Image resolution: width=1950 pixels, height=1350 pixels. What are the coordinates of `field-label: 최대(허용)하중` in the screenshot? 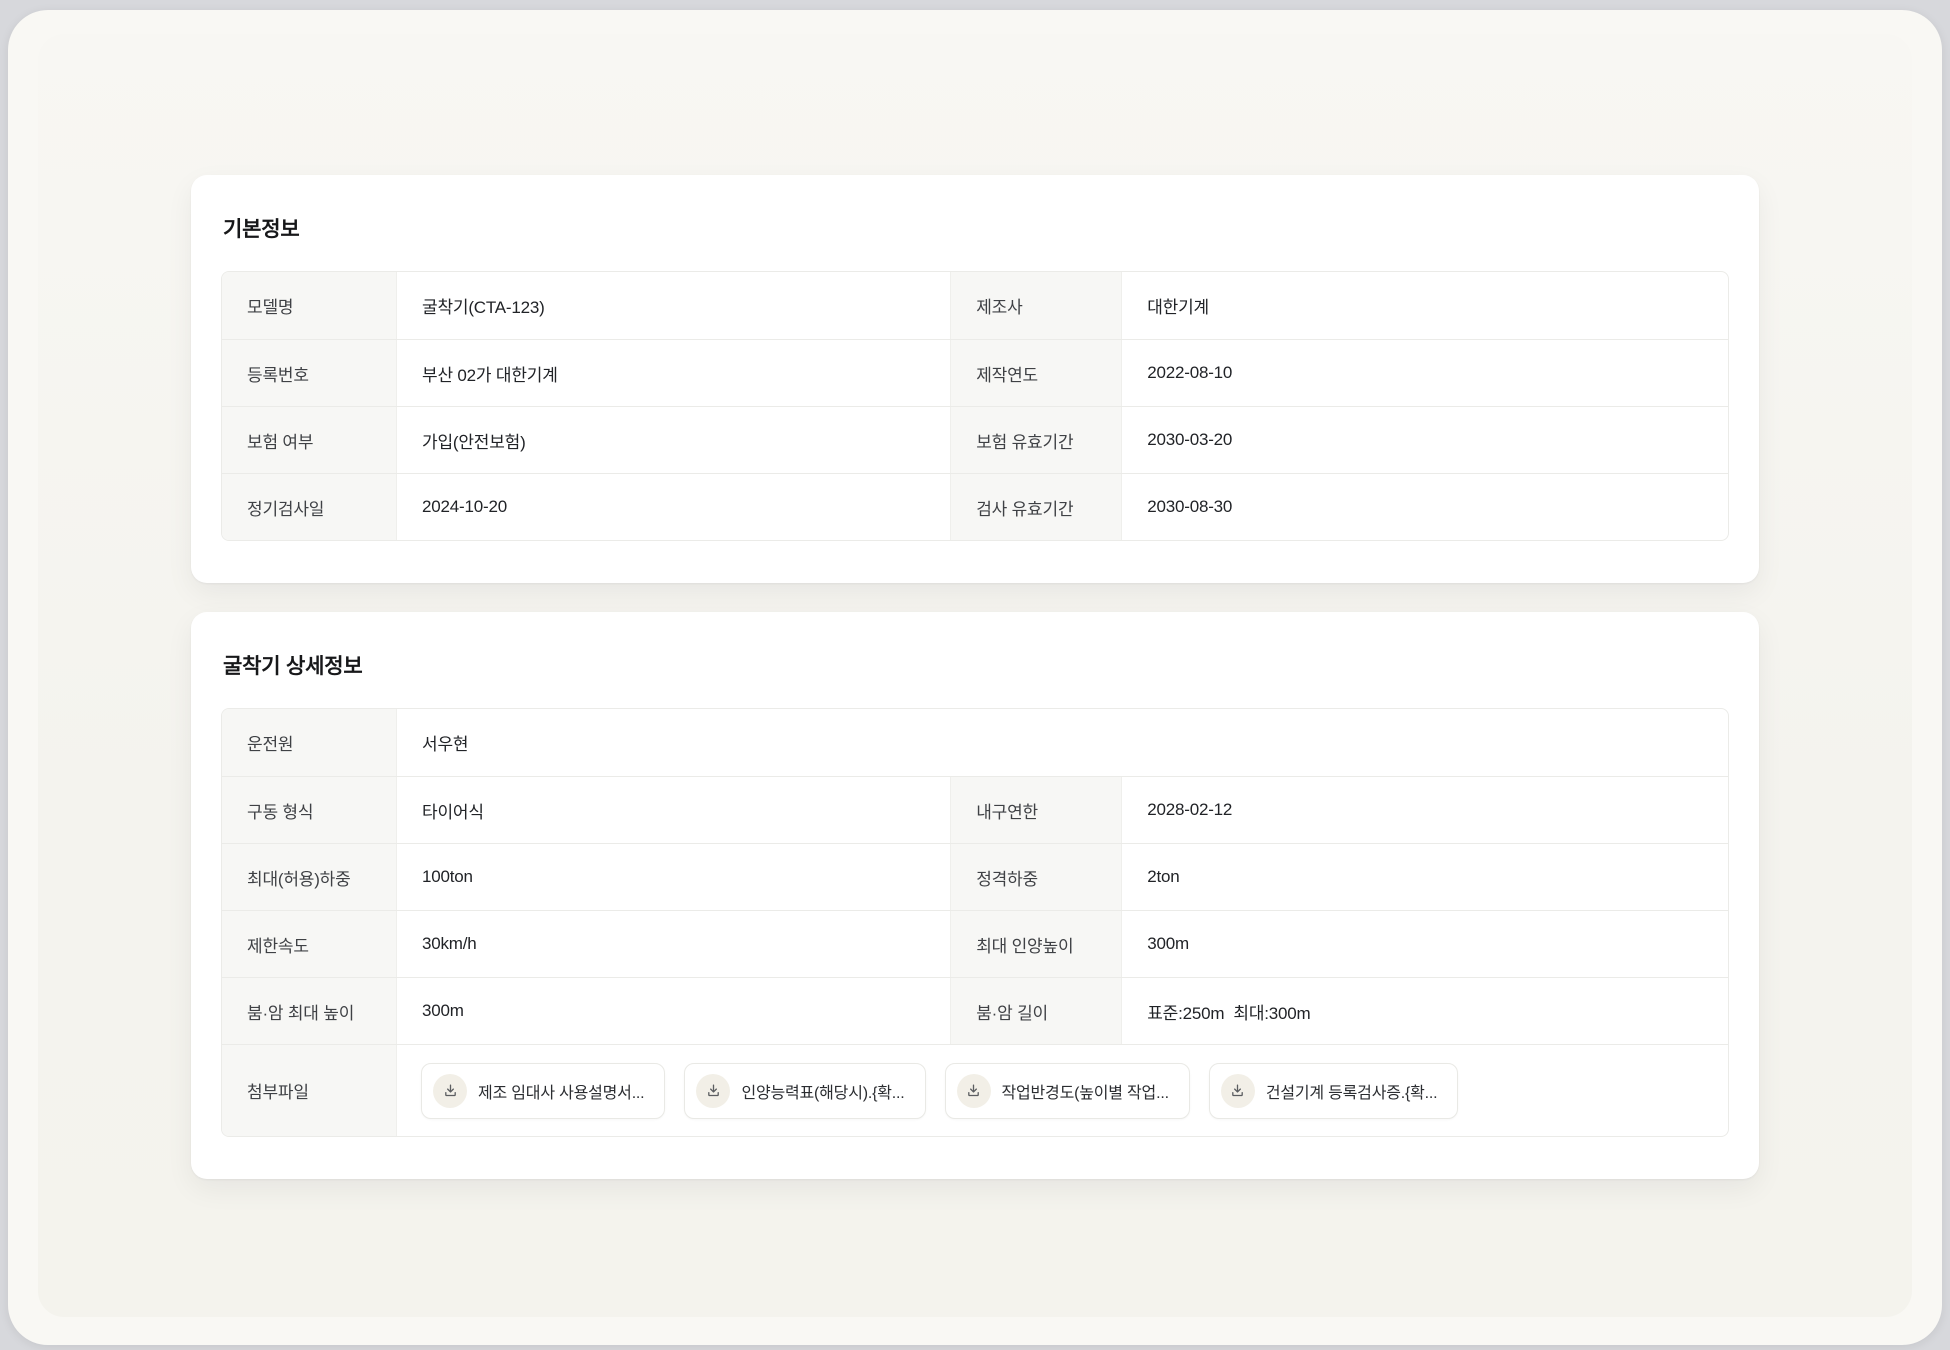 It's located at (309, 877).